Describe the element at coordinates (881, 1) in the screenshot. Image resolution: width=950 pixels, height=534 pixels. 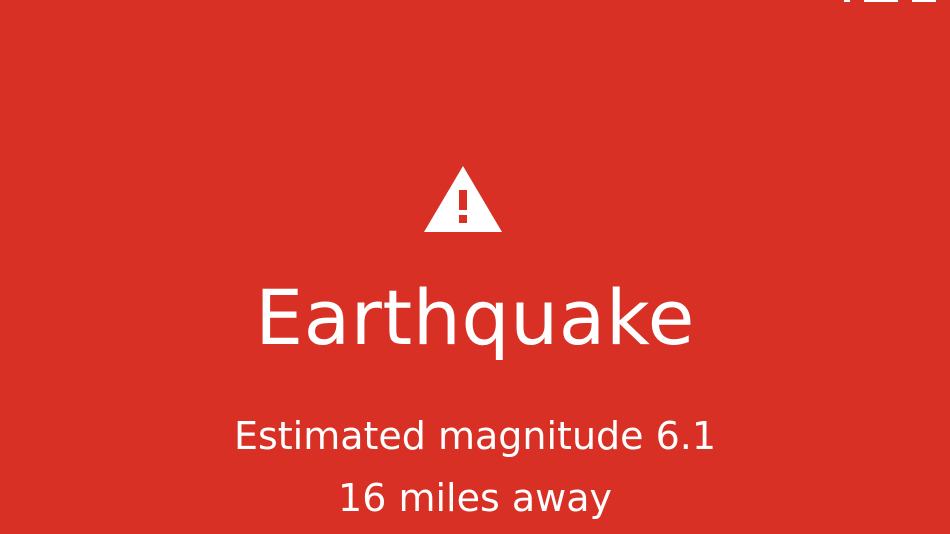
I see `wifi-icon` at that location.